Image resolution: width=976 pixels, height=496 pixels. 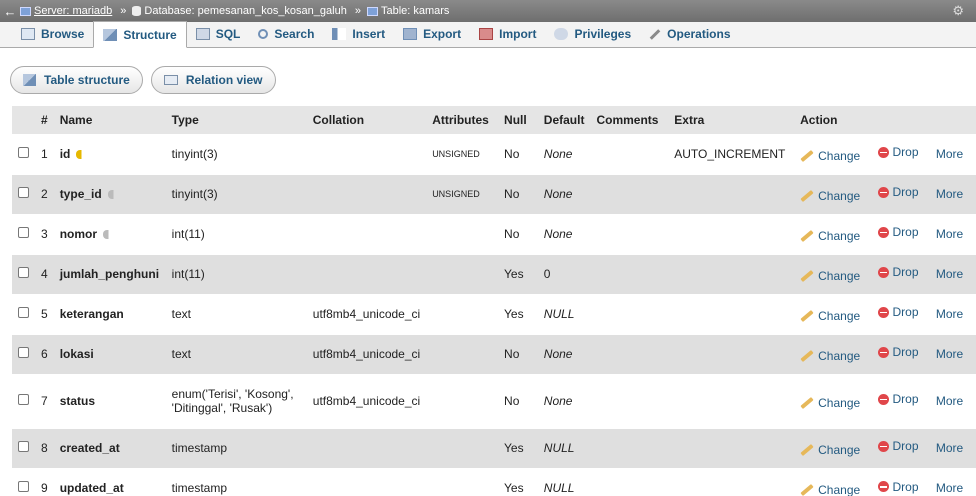 I want to click on cell-num: 3, so click(x=44, y=233).